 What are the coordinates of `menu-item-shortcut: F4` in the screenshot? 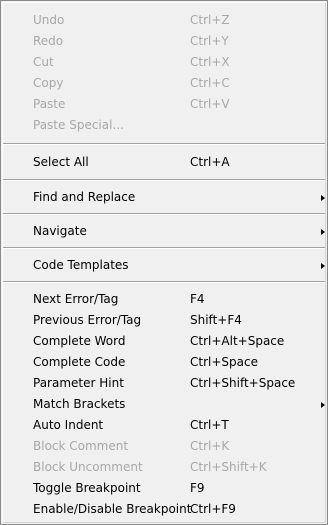 It's located at (197, 299).